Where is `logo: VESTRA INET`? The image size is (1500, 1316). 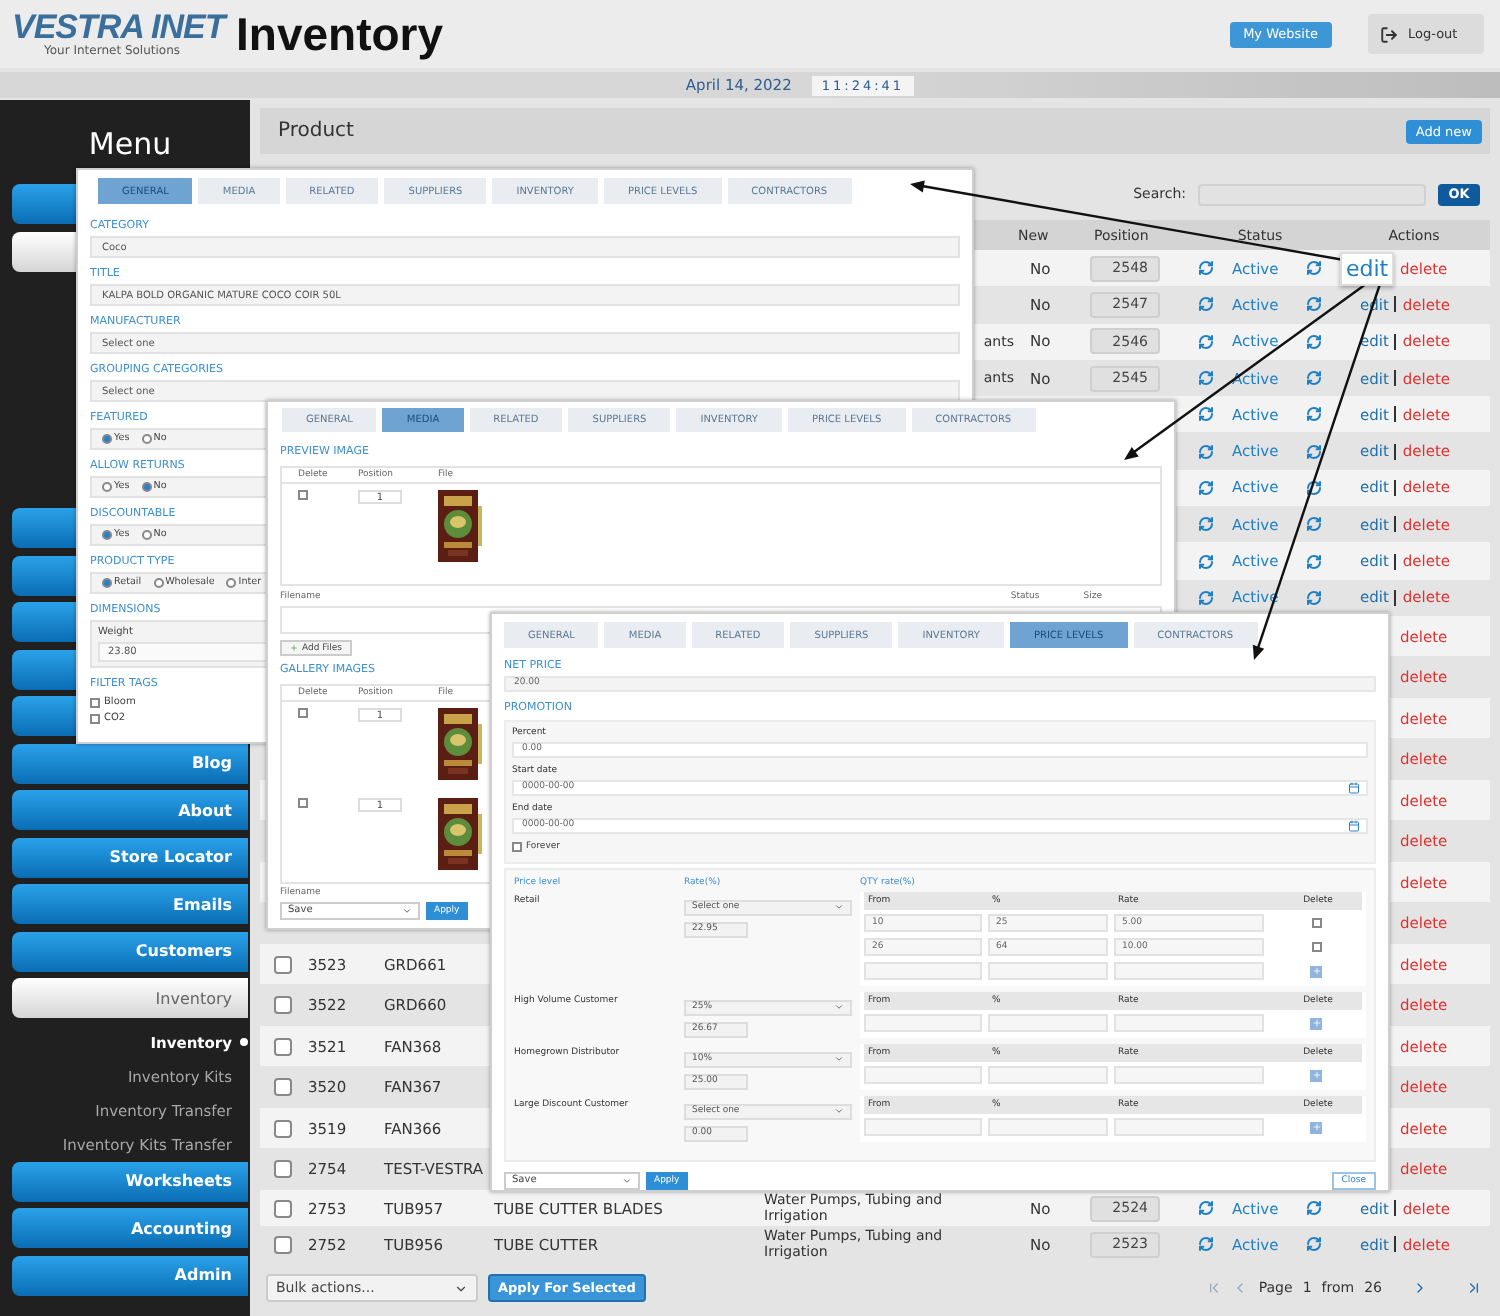
logo: VESTRA INET is located at coordinates (118, 27).